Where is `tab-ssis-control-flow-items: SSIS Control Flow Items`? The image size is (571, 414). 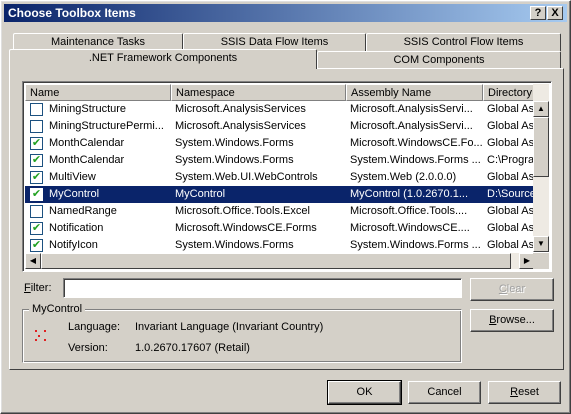
tab-ssis-control-flow-items: SSIS Control Flow Items is located at coordinates (463, 42).